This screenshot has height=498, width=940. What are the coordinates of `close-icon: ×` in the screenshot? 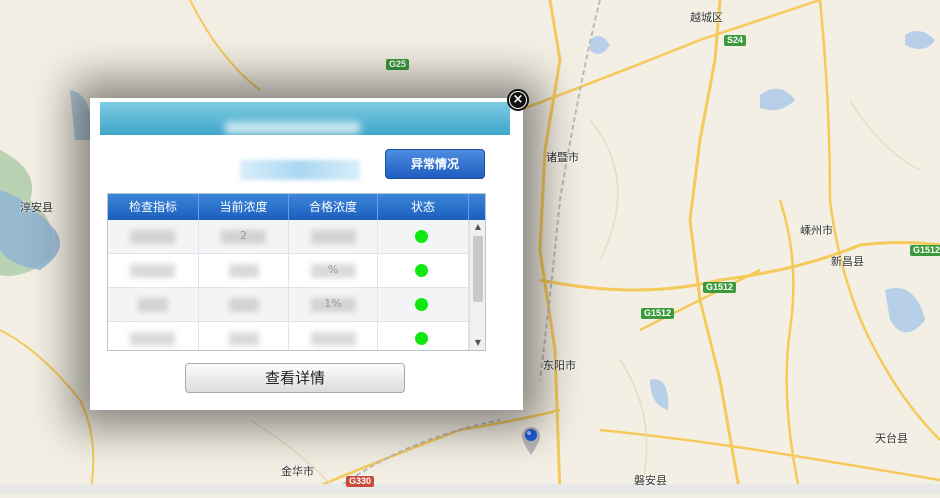 It's located at (518, 100).